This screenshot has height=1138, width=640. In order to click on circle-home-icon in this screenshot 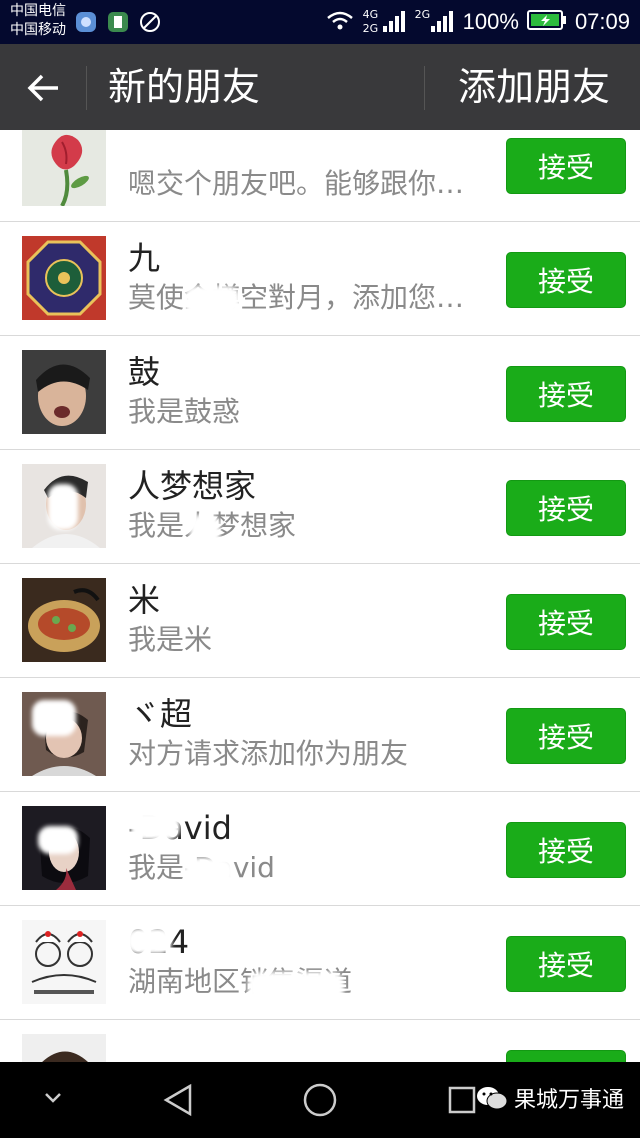, I will do `click(320, 1100)`.